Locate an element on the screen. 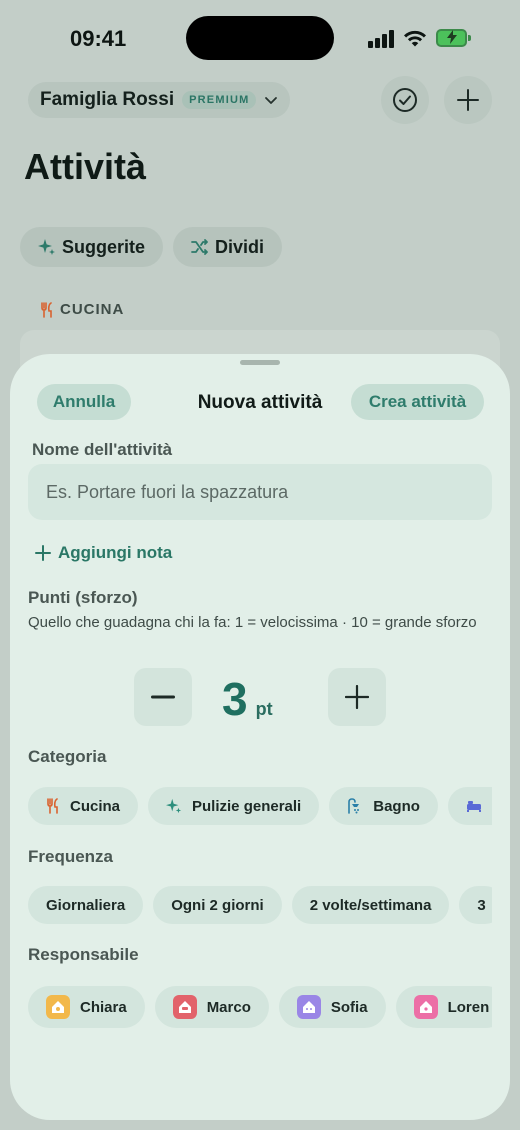 The width and height of the screenshot is (520, 1130). complete-tasks-button is located at coordinates (405, 100).